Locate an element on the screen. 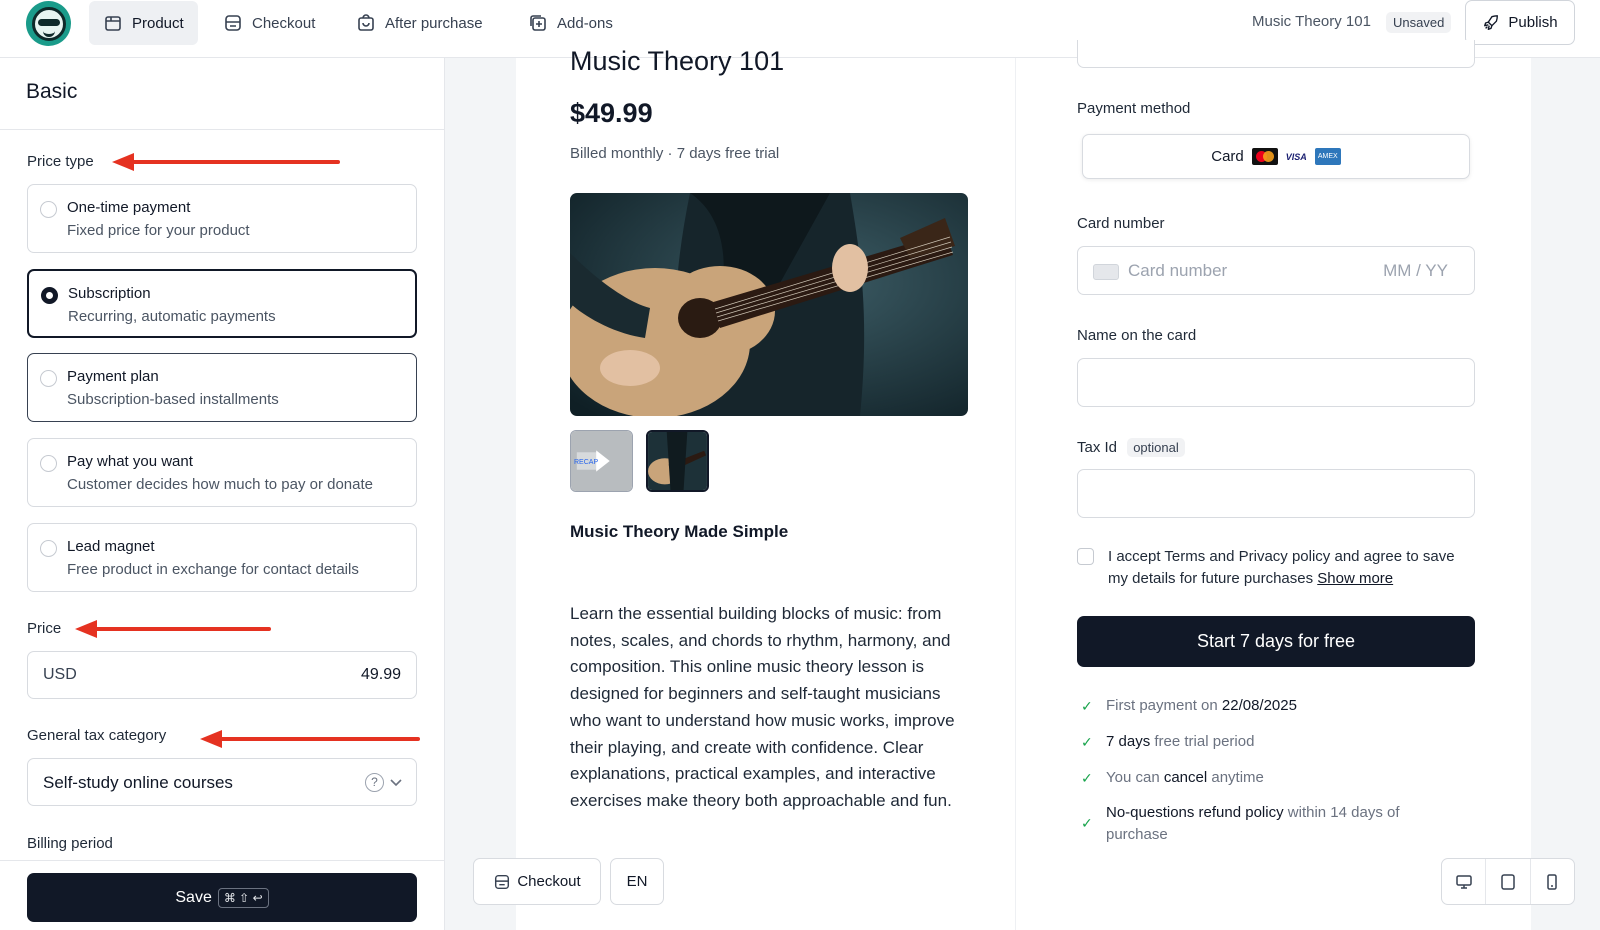 Image resolution: width=1600 pixels, height=930 pixels. credit-card-icon is located at coordinates (1106, 272).